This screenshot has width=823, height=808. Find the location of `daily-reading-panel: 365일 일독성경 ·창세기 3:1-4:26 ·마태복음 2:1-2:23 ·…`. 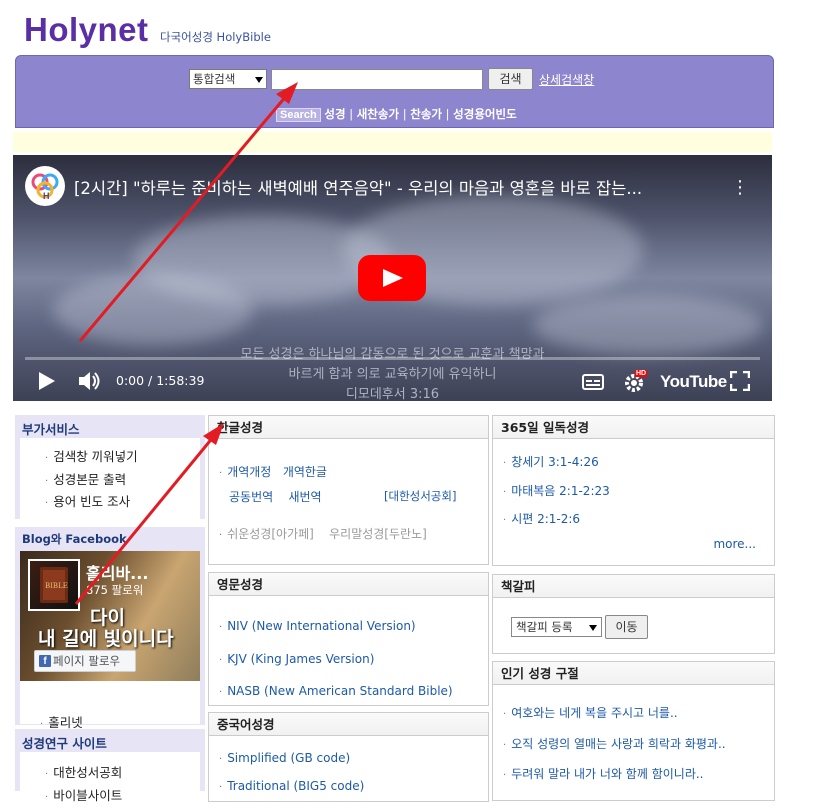

daily-reading-panel: 365일 일독성경 ·창세기 3:1-4:26 ·마태복음 2:1-2:23 ·… is located at coordinates (633, 490).